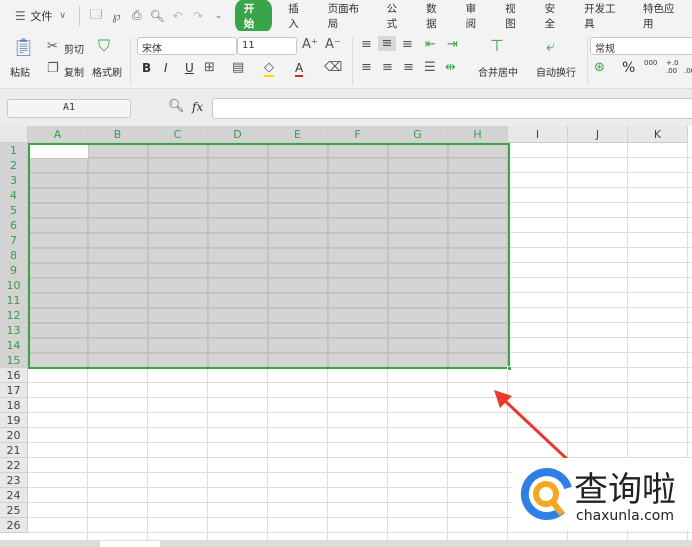 Image resolution: width=692 pixels, height=547 pixels. I want to click on watermark-logo: 查询啦 chaxunla.com, so click(602, 494).